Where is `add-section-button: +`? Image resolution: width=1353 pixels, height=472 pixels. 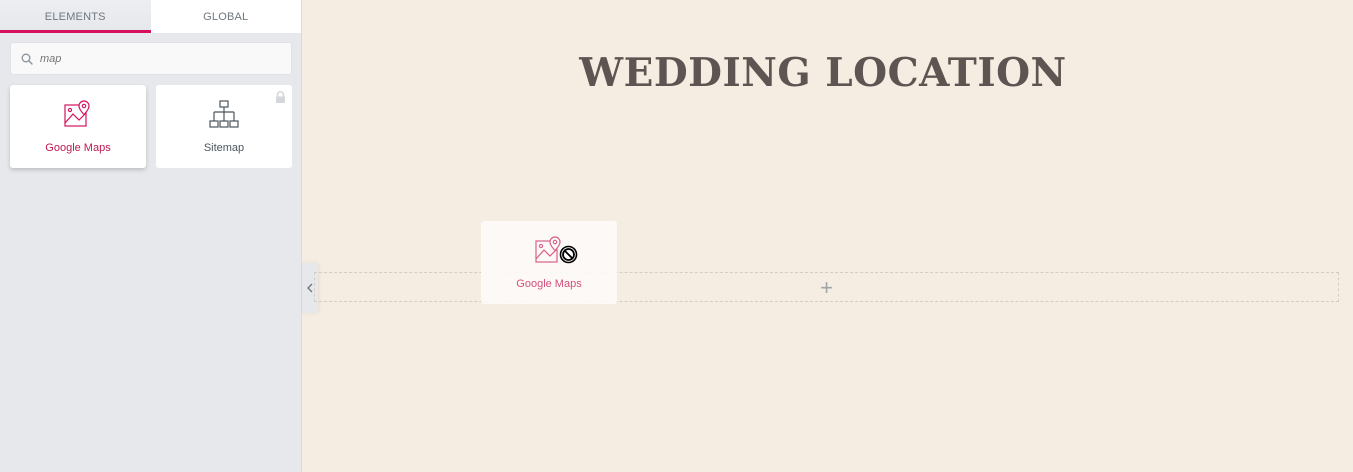 add-section-button: + is located at coordinates (826, 287).